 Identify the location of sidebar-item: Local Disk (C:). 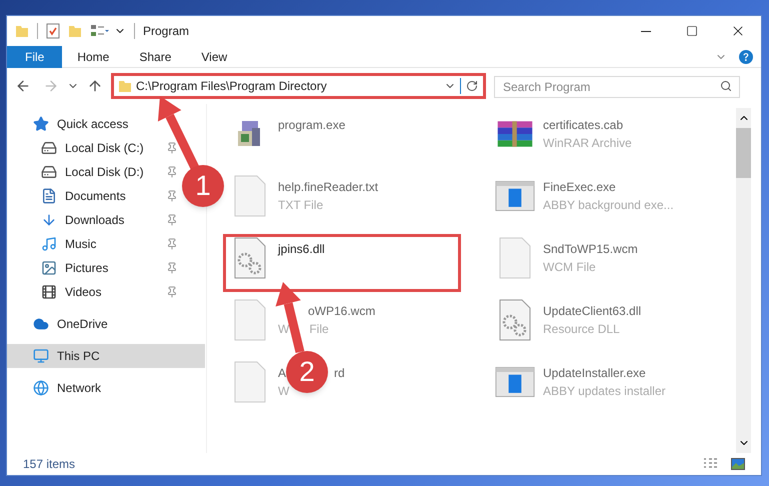
(93, 148).